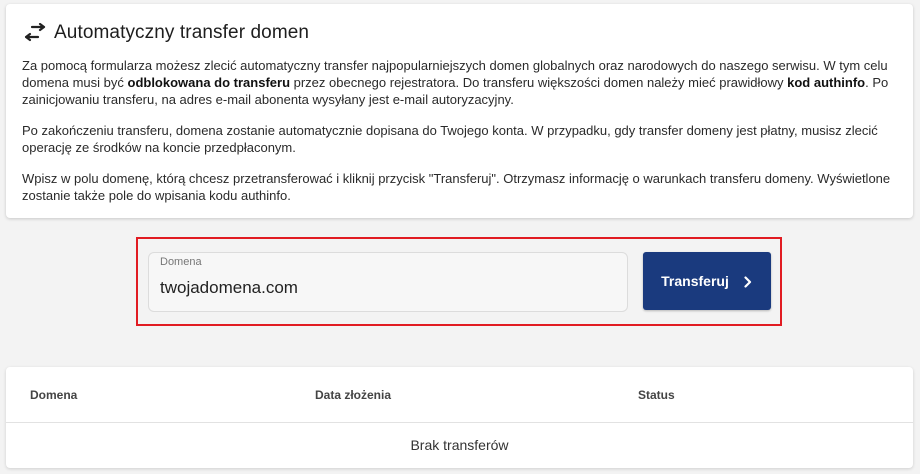  Describe the element at coordinates (181, 262) in the screenshot. I see `domain-field-label: Domena` at that location.